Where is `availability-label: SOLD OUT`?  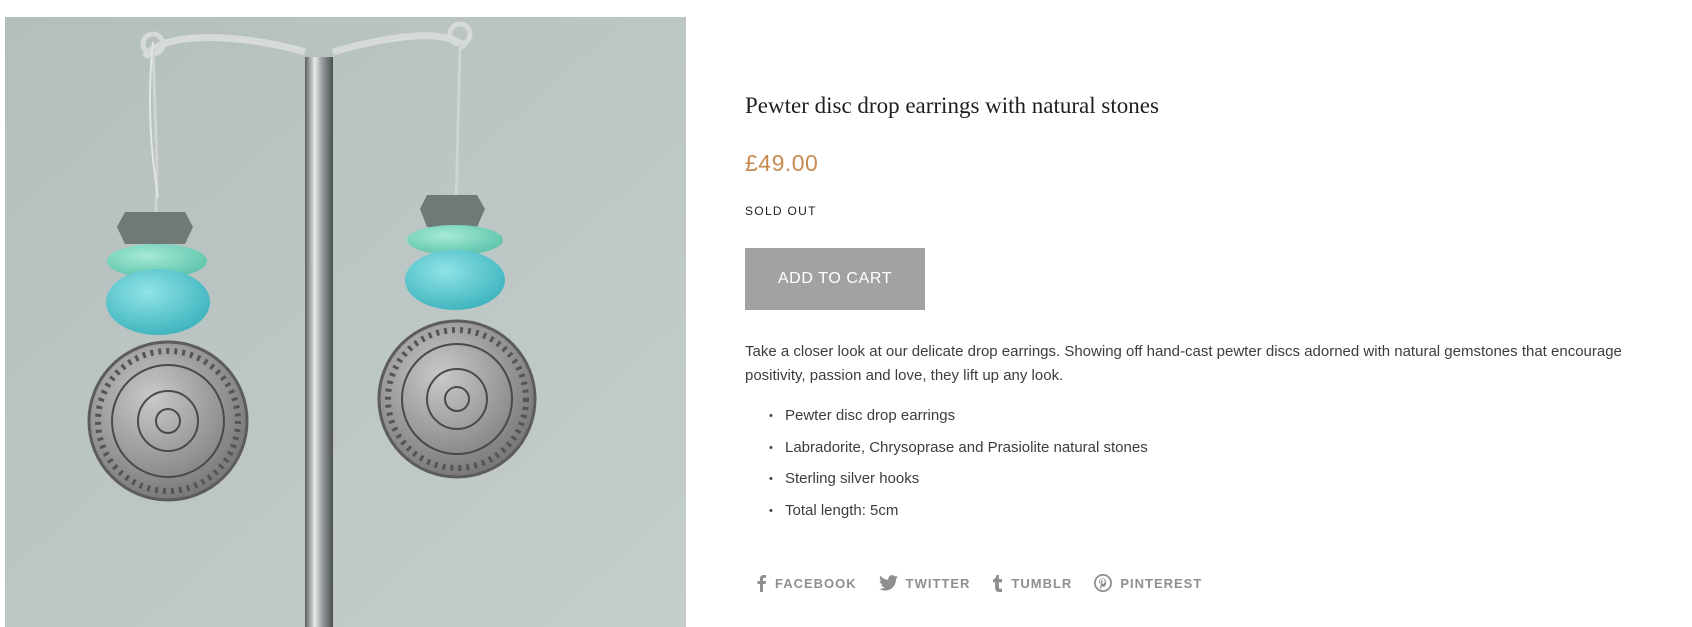
availability-label: SOLD OUT is located at coordinates (781, 211).